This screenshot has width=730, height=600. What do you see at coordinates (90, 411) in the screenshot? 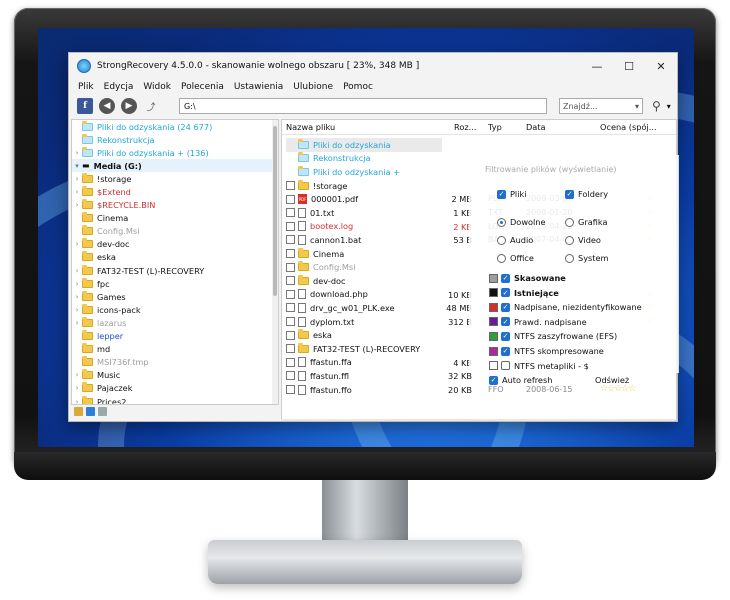
I see `list-view-icon` at bounding box center [90, 411].